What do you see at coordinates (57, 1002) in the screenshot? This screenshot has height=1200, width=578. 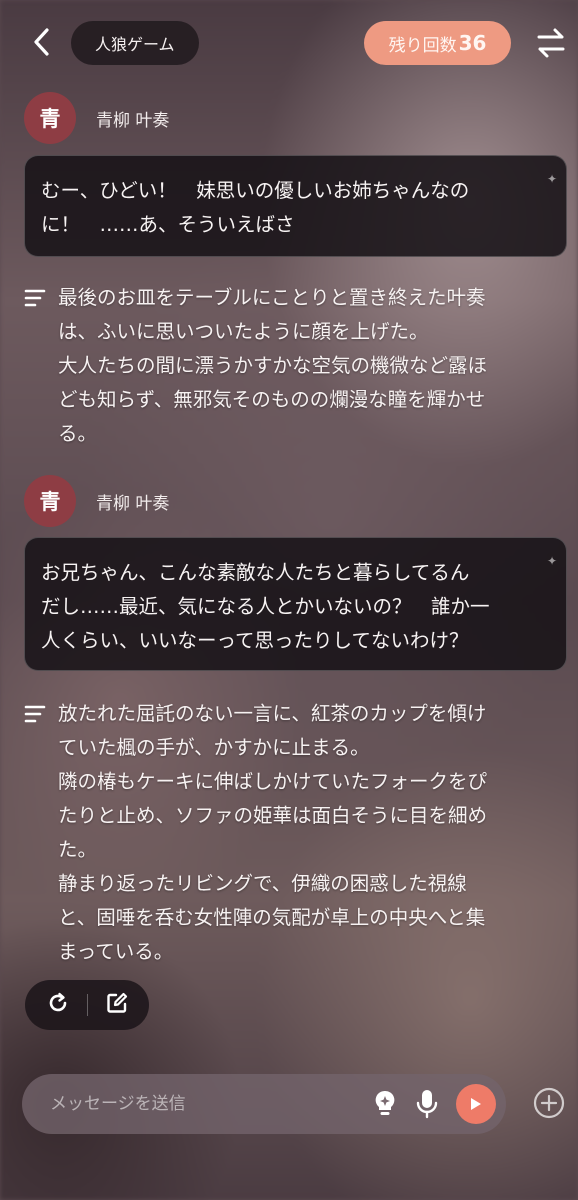 I see `refresh-icon` at bounding box center [57, 1002].